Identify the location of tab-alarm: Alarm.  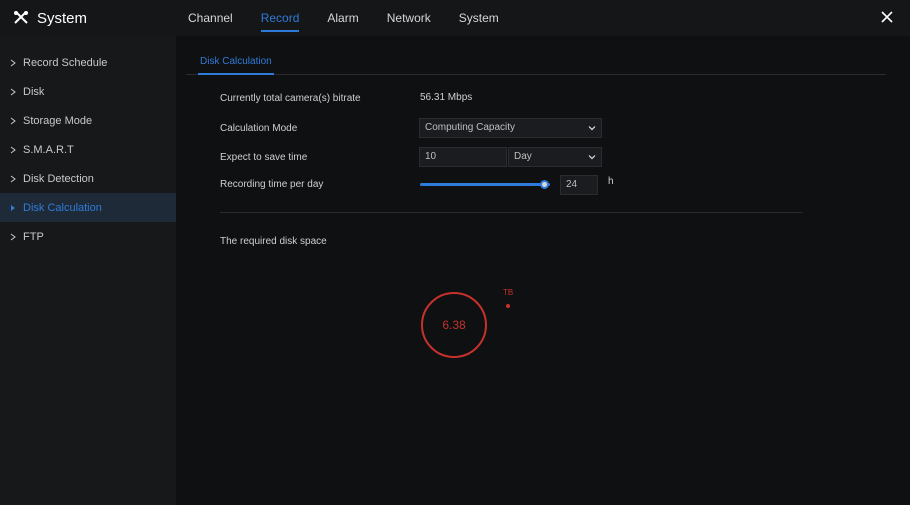
(342, 18).